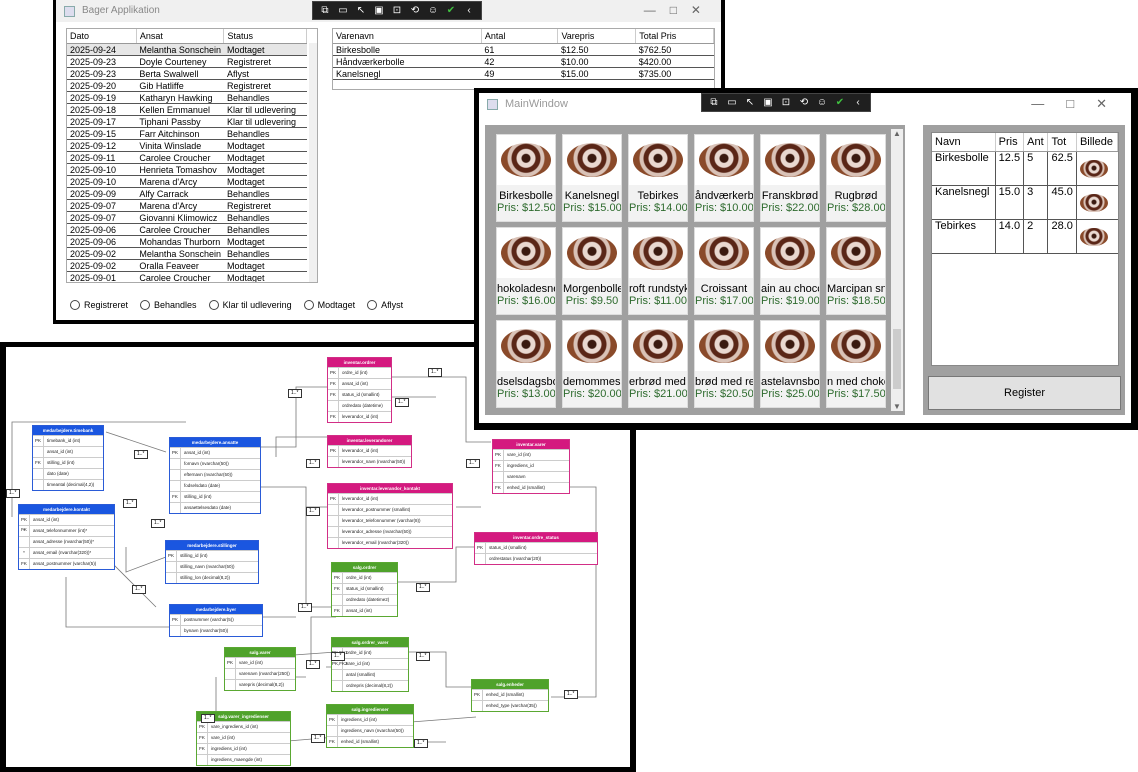 The height and width of the screenshot is (772, 1138). I want to click on table-row: 2025-09-23 Berta Swalwell Aflyst, so click(187, 73).